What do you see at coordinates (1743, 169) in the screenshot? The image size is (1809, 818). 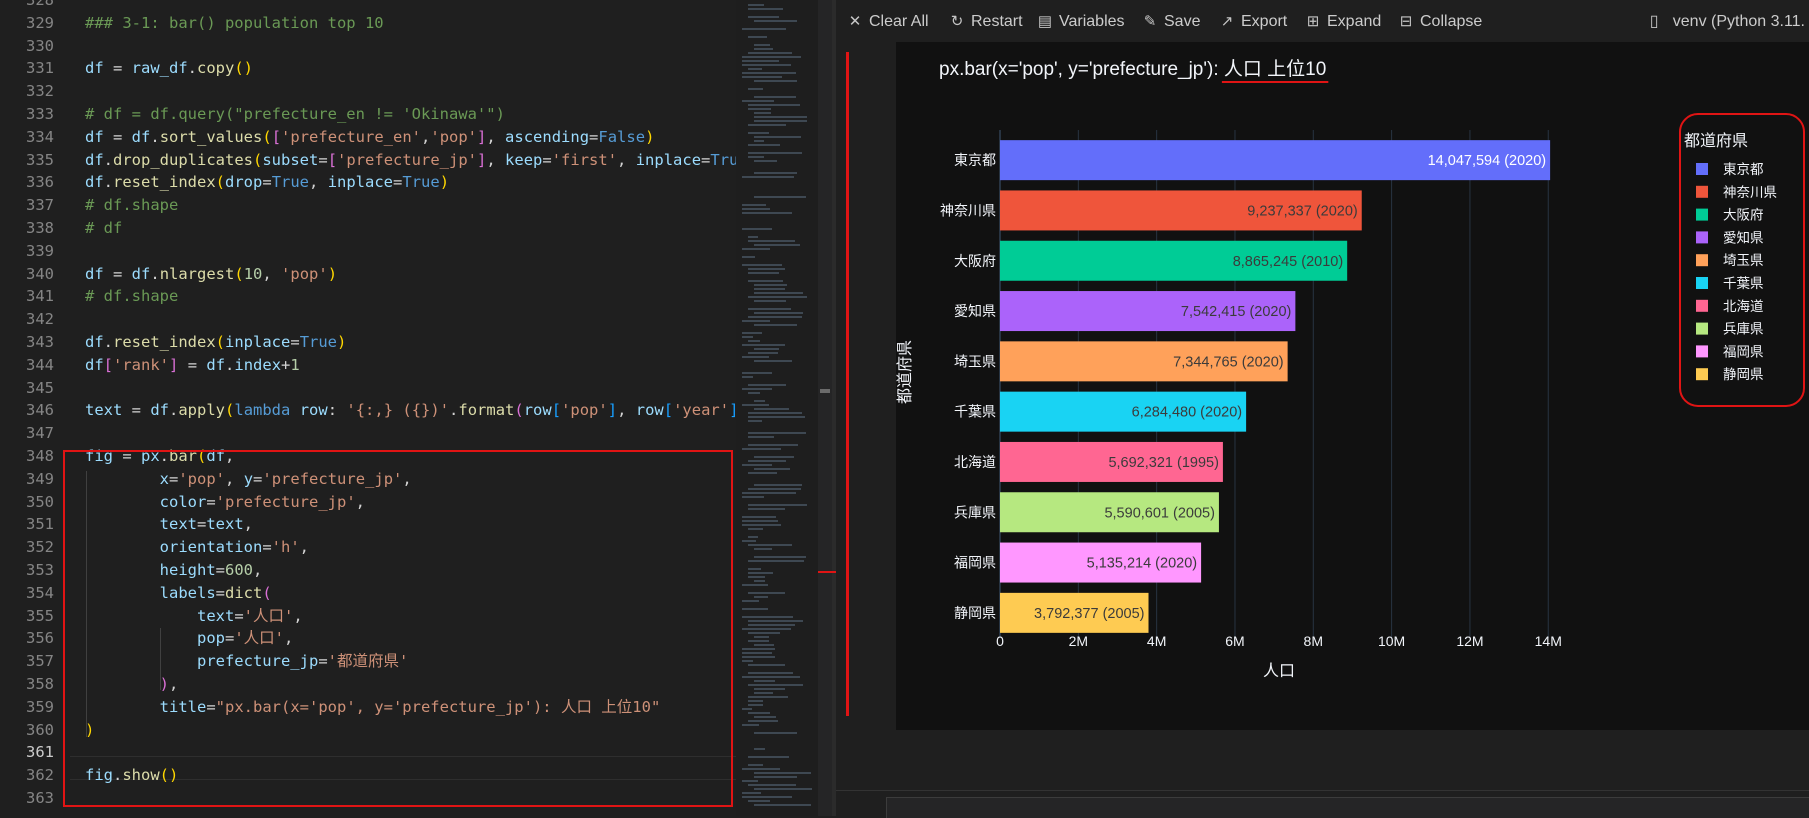 I see `legend-item-label: 東京都` at bounding box center [1743, 169].